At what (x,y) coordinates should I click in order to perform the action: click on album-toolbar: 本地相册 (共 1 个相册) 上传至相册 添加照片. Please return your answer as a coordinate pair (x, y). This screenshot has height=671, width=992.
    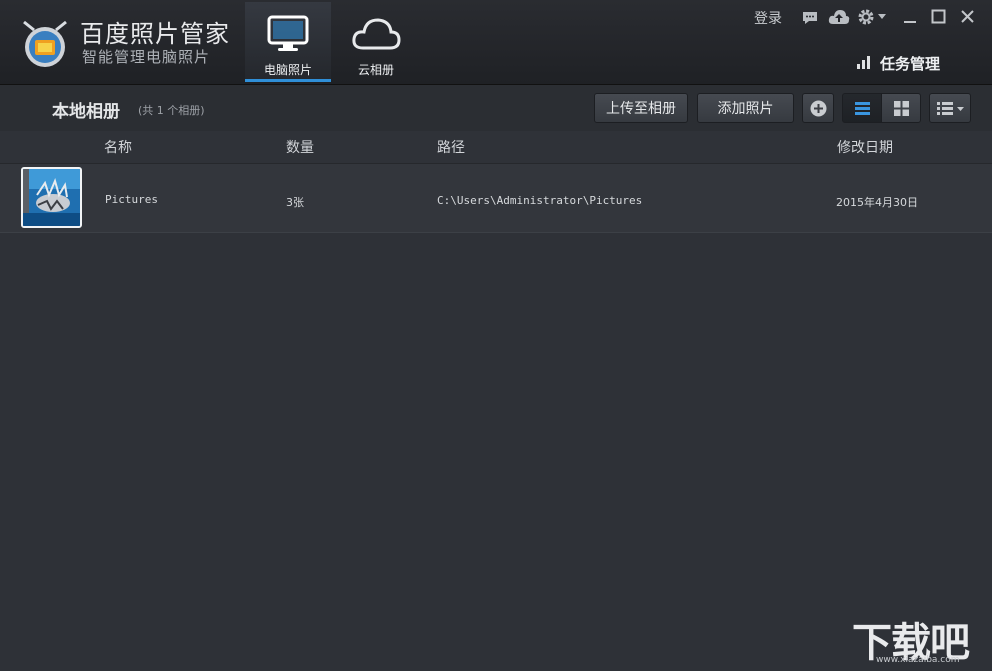
    Looking at the image, I should click on (496, 108).